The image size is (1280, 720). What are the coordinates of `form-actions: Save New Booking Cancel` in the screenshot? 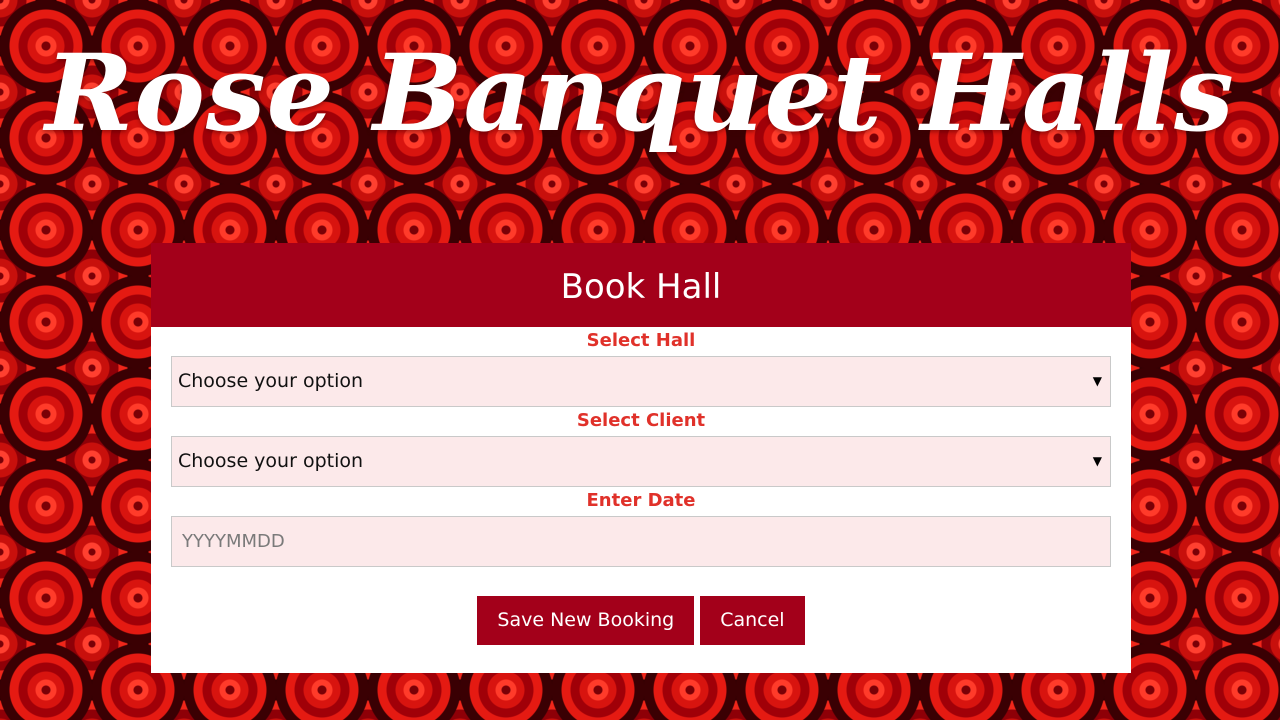 It's located at (641, 620).